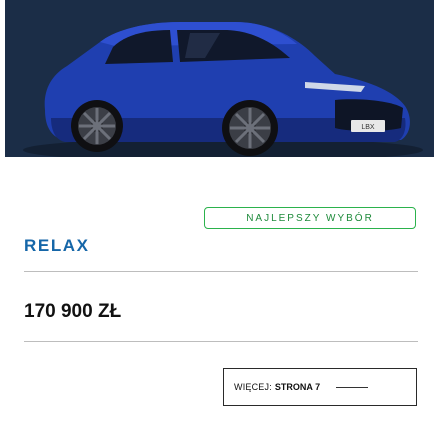 The width and height of the screenshot is (434, 426). I want to click on more-page-button: WIĘCEJ: STRONA 7, so click(320, 387).